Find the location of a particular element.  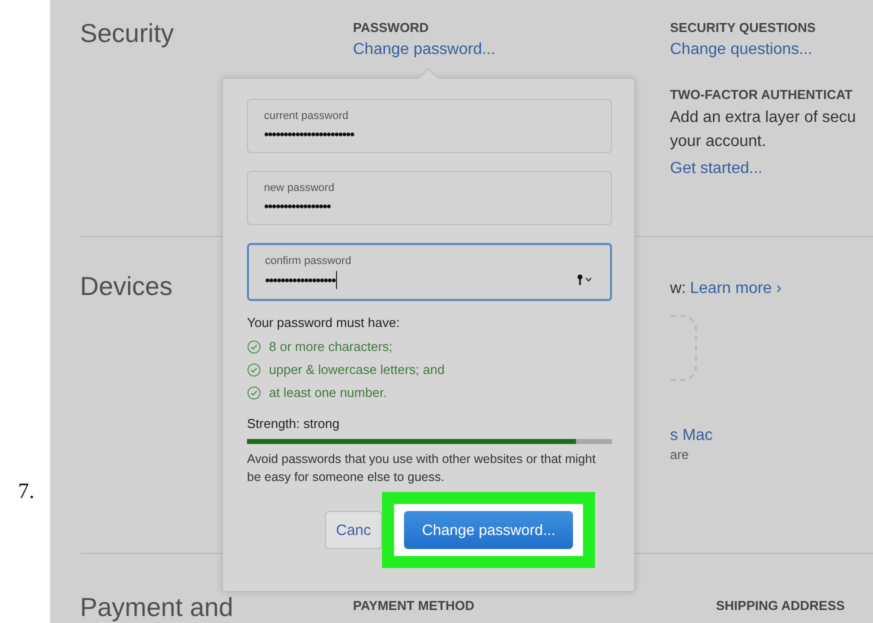

key-icon is located at coordinates (585, 280).